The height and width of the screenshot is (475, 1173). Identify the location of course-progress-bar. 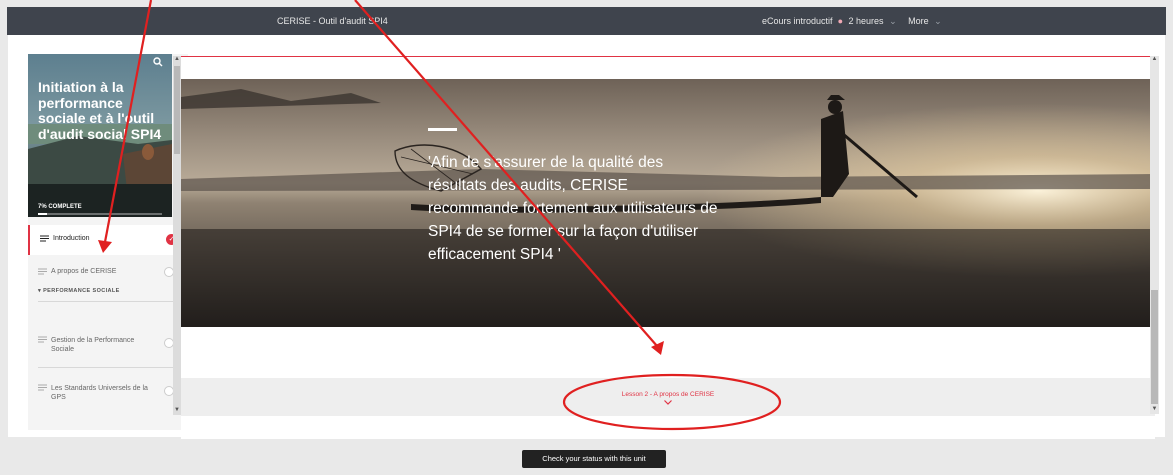
(100, 214).